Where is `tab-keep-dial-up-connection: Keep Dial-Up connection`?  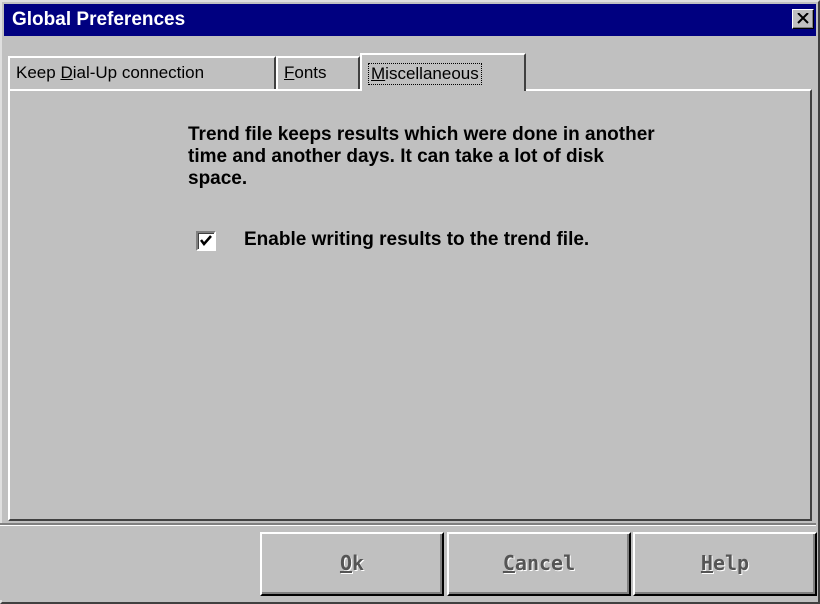
tab-keep-dial-up-connection: Keep Dial-Up connection is located at coordinates (142, 73).